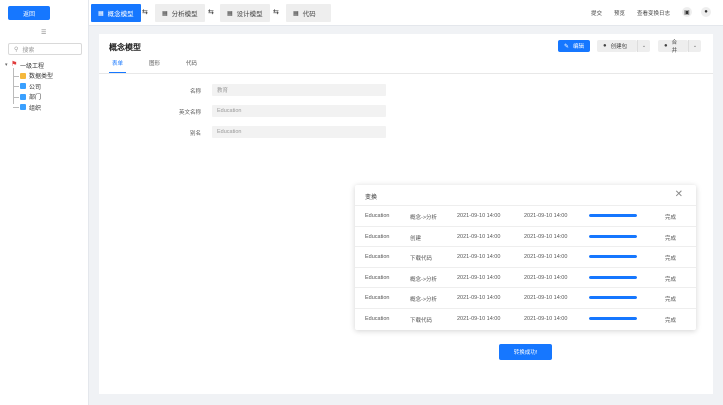  I want to click on project-tree: ▾ ⚑ 一级工程 数据类型 公司 部门 组织, so click(45, 86).